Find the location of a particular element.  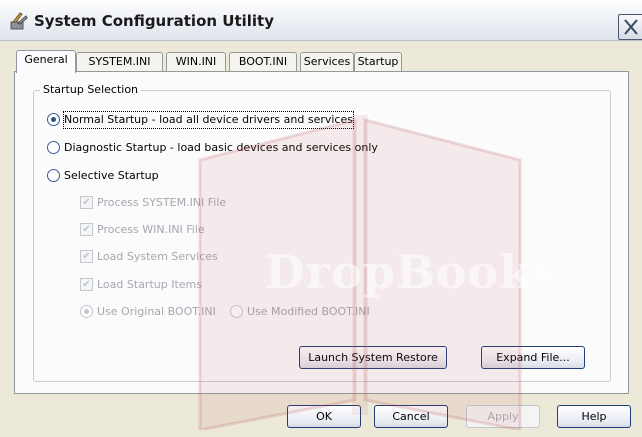

tab-win-ini: WIN.INI is located at coordinates (196, 62).